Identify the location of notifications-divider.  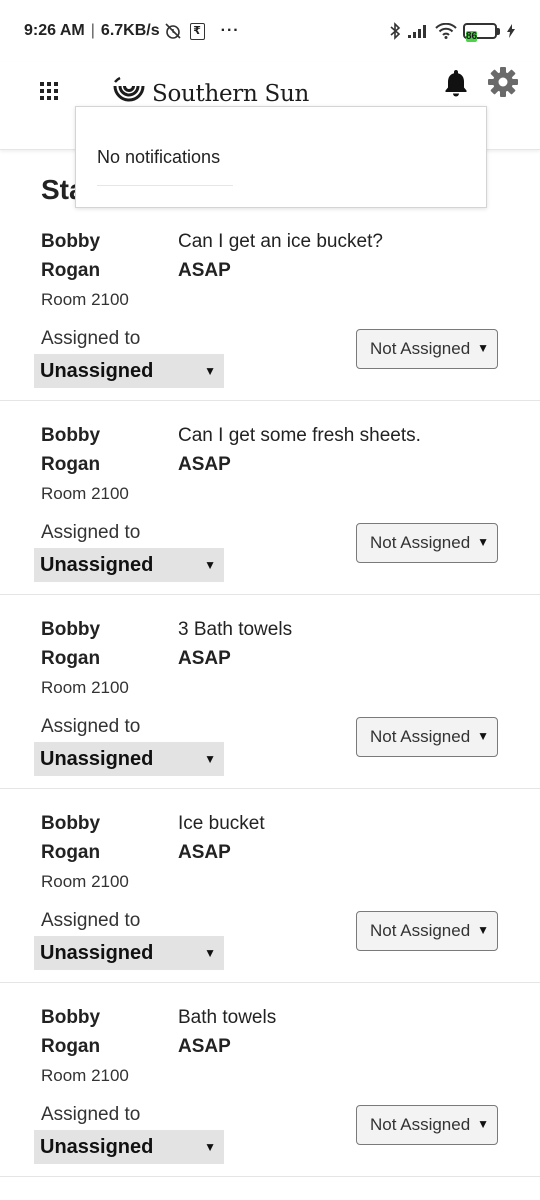
(165, 185).